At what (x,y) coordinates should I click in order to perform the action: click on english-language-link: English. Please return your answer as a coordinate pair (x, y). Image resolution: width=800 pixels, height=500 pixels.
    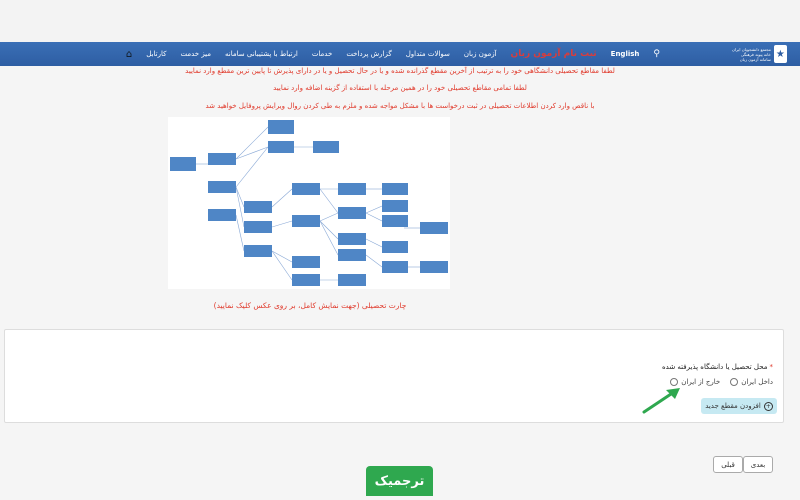
    Looking at the image, I should click on (625, 54).